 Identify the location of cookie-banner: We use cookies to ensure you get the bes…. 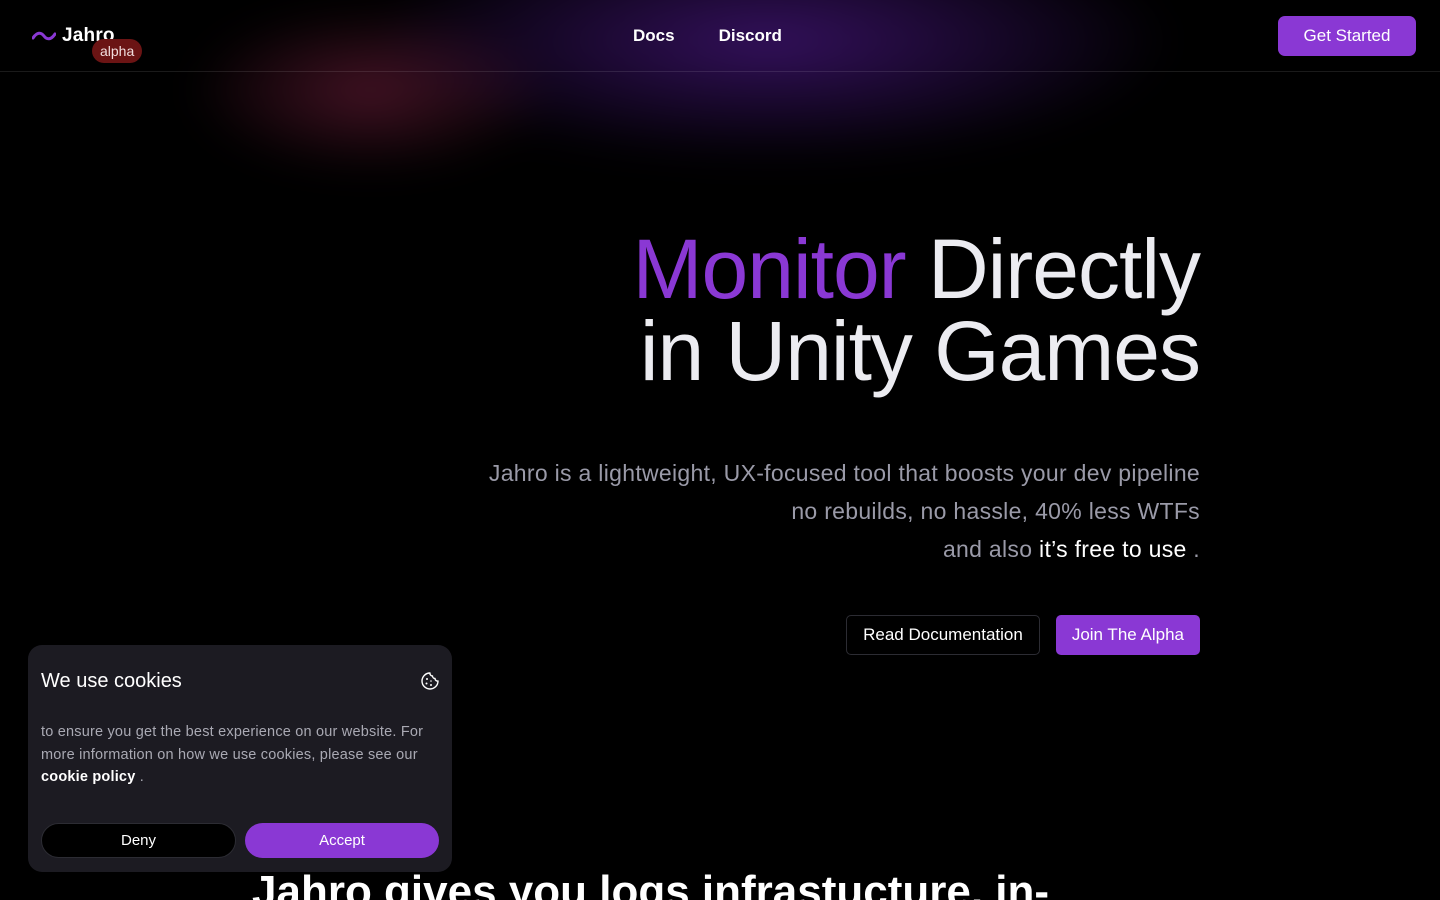
(240, 758).